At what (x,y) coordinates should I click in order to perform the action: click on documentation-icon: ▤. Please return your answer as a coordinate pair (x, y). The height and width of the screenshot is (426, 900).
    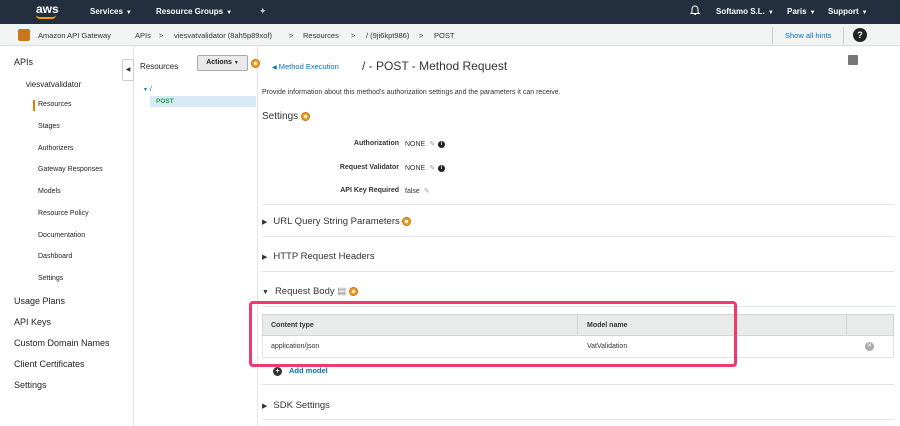
    Looking at the image, I should click on (342, 291).